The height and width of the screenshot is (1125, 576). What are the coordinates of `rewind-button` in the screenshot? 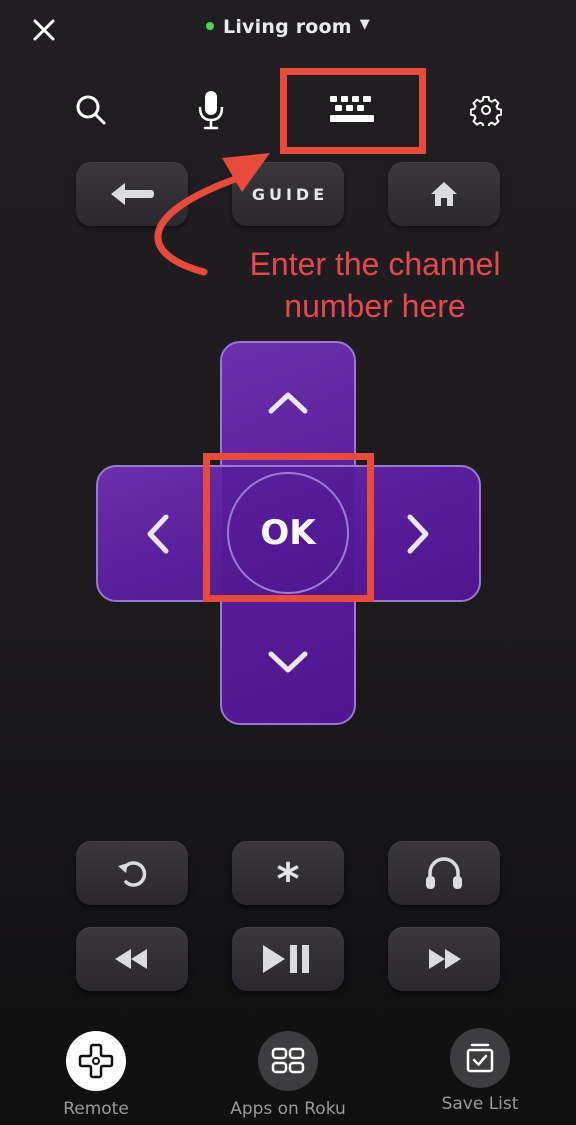 It's located at (132, 959).